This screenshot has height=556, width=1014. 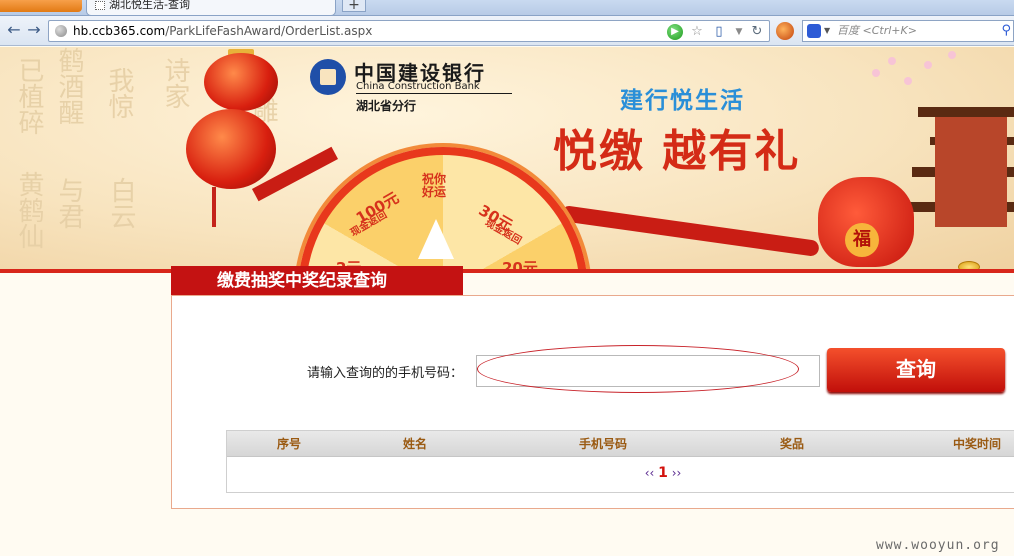 I want to click on browser-tab-bar: 湖北悦生活-查询 +, so click(x=507, y=8).